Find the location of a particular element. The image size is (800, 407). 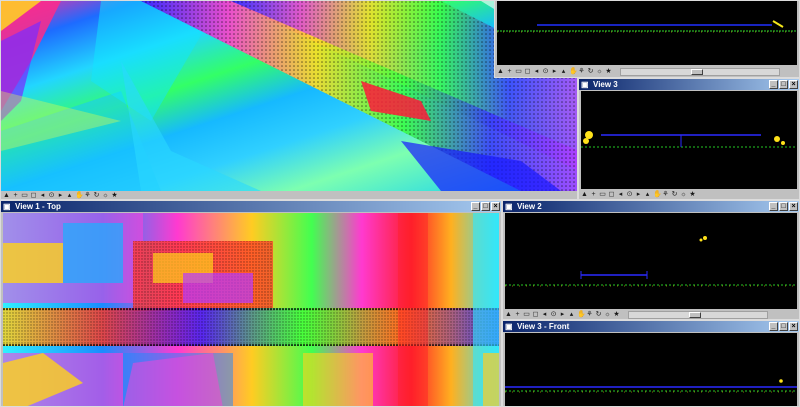

view3-front-window: ▣ View 3 - Front _ □ × is located at coordinates (651, 363).